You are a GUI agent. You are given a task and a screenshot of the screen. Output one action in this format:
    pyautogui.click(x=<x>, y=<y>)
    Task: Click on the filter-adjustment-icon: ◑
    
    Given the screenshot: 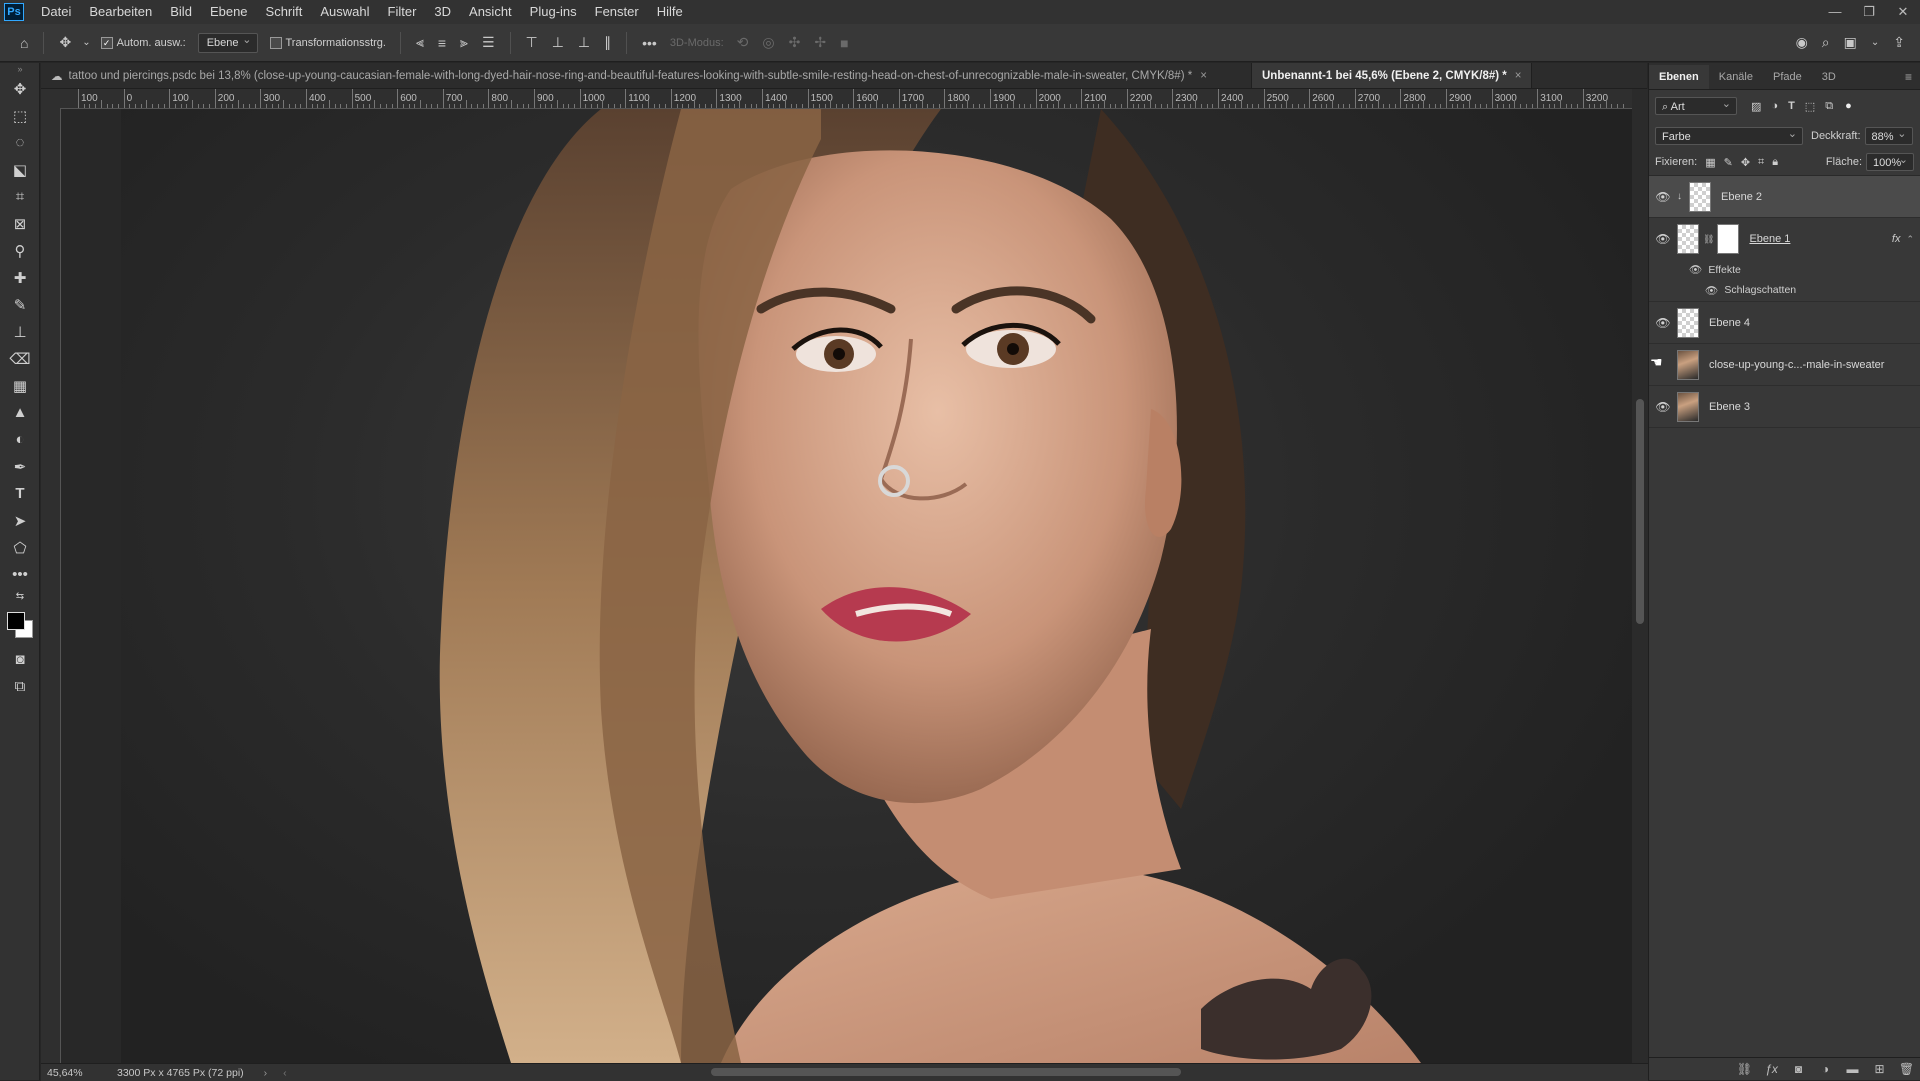 What is the action you would take?
    pyautogui.click(x=1774, y=106)
    